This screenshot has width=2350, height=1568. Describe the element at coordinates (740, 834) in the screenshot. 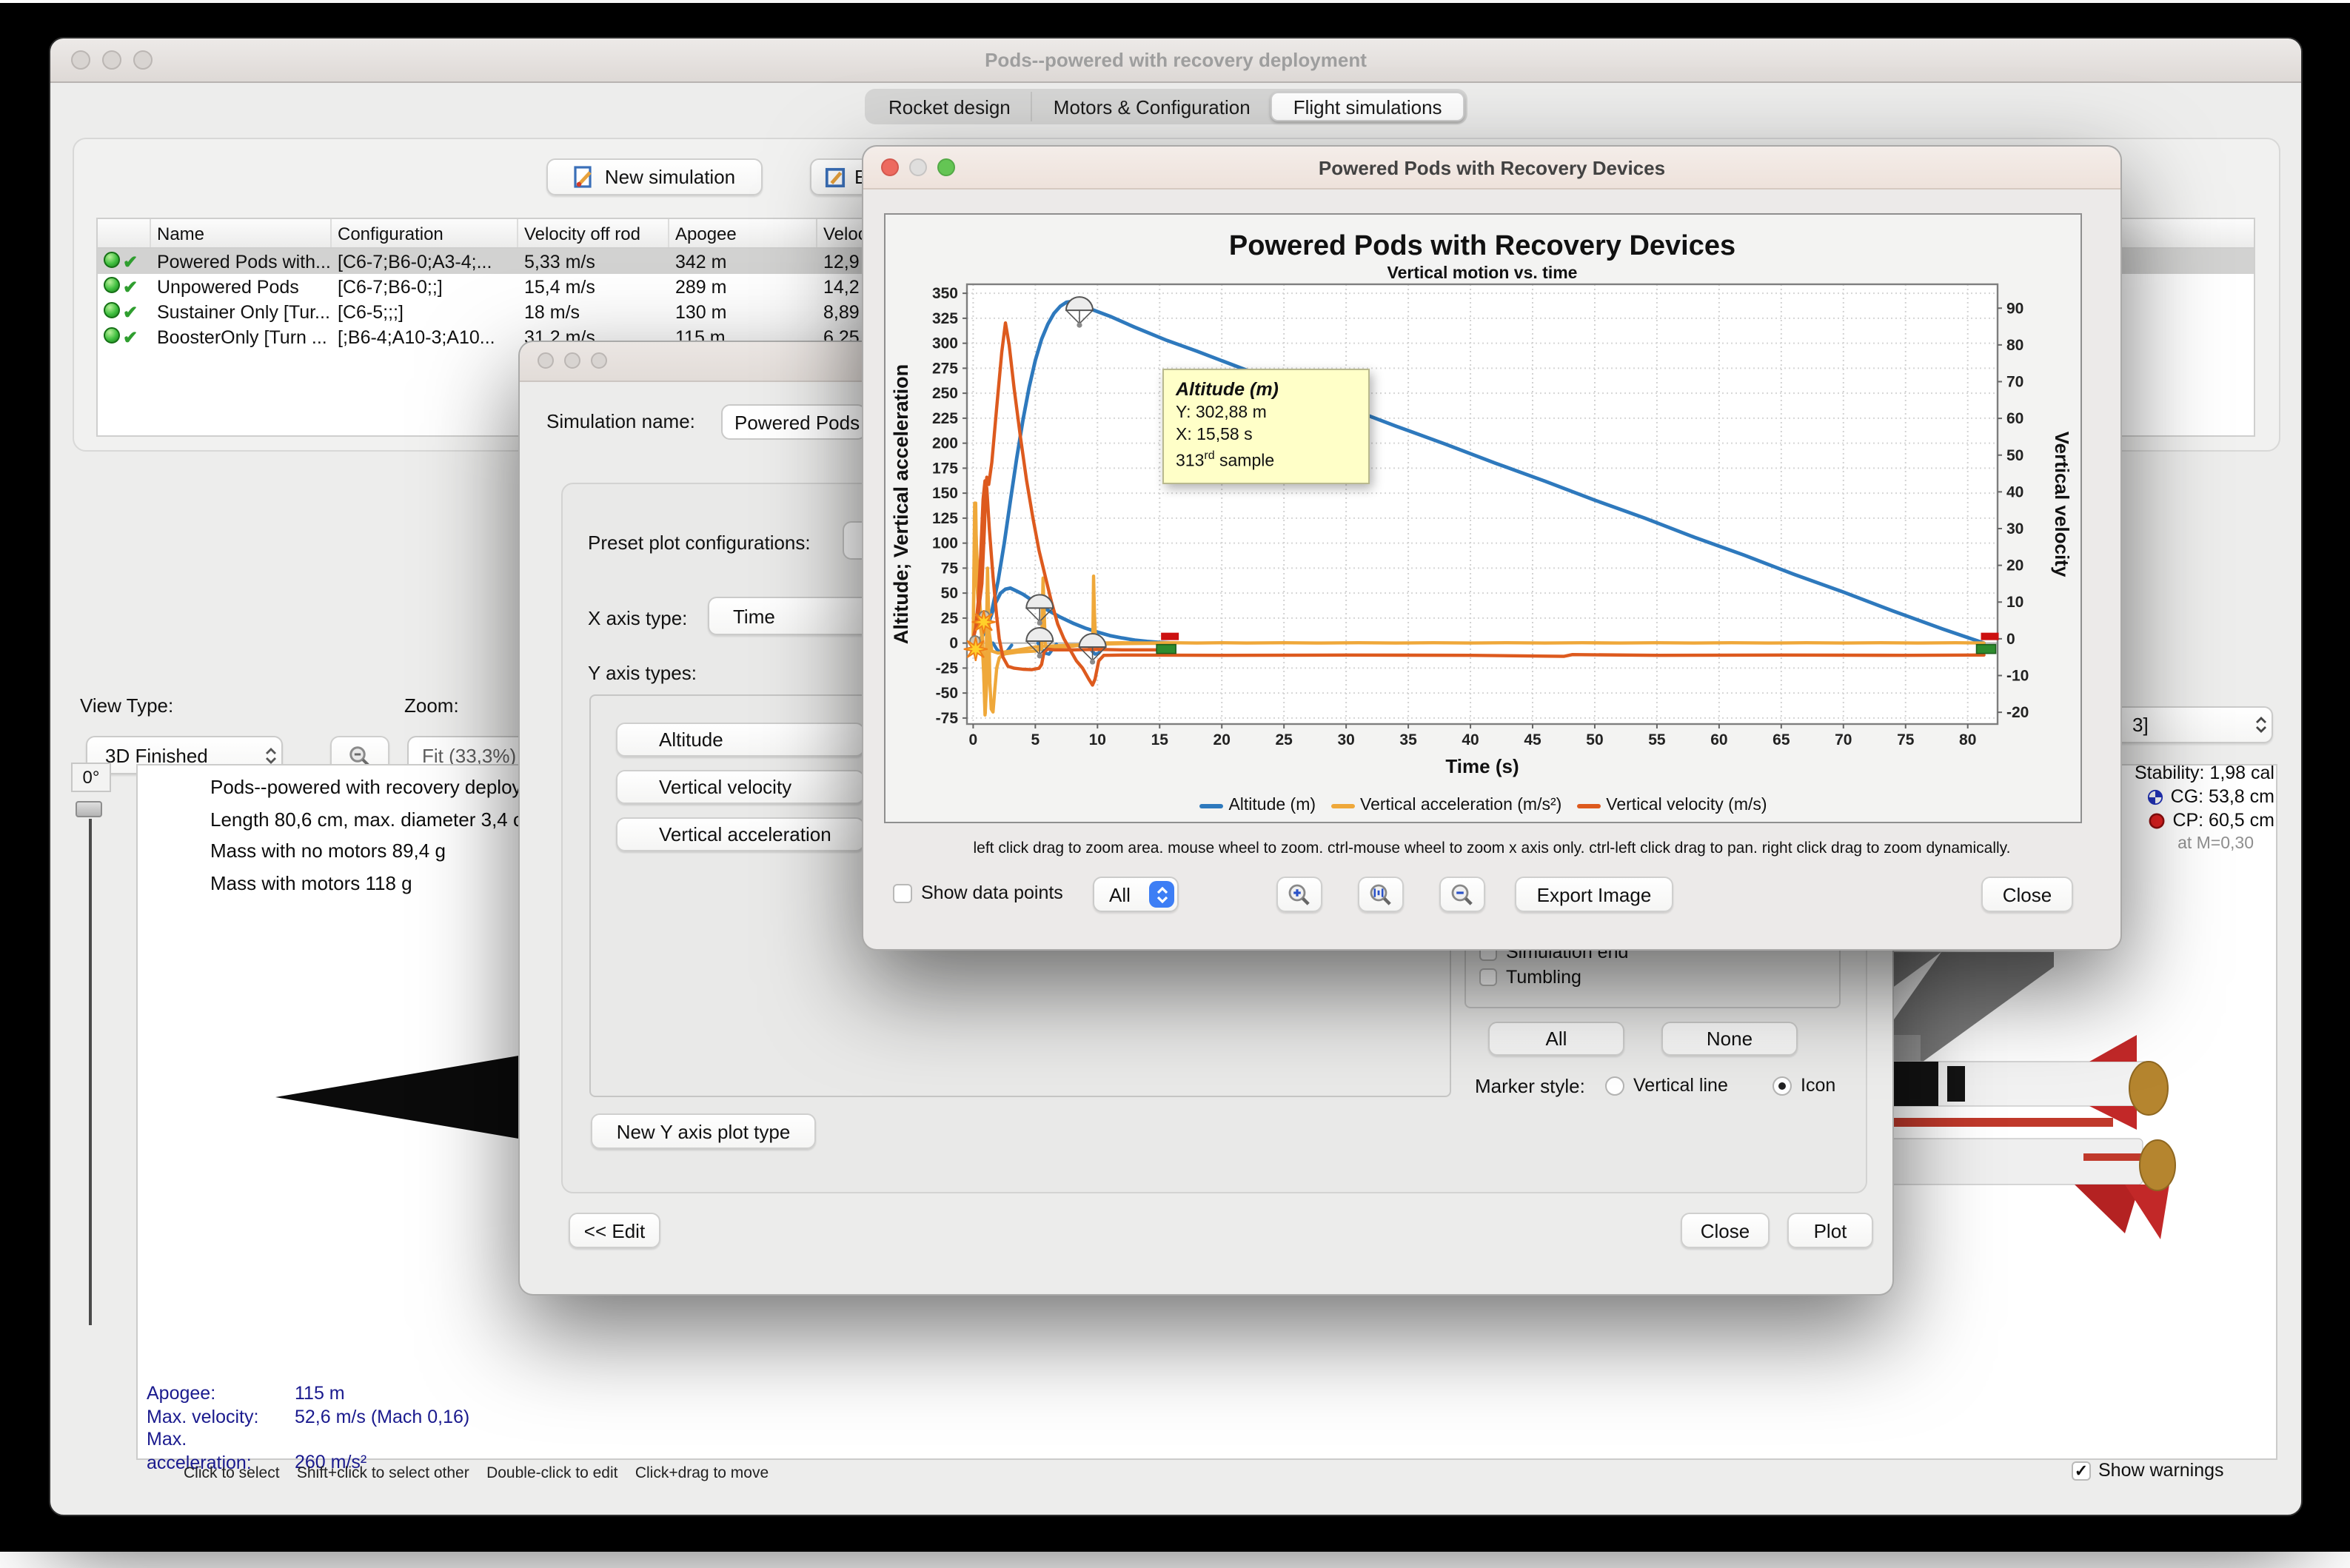

I see `y-axis-type-vertical-acceleration: Vertical acceleration` at that location.